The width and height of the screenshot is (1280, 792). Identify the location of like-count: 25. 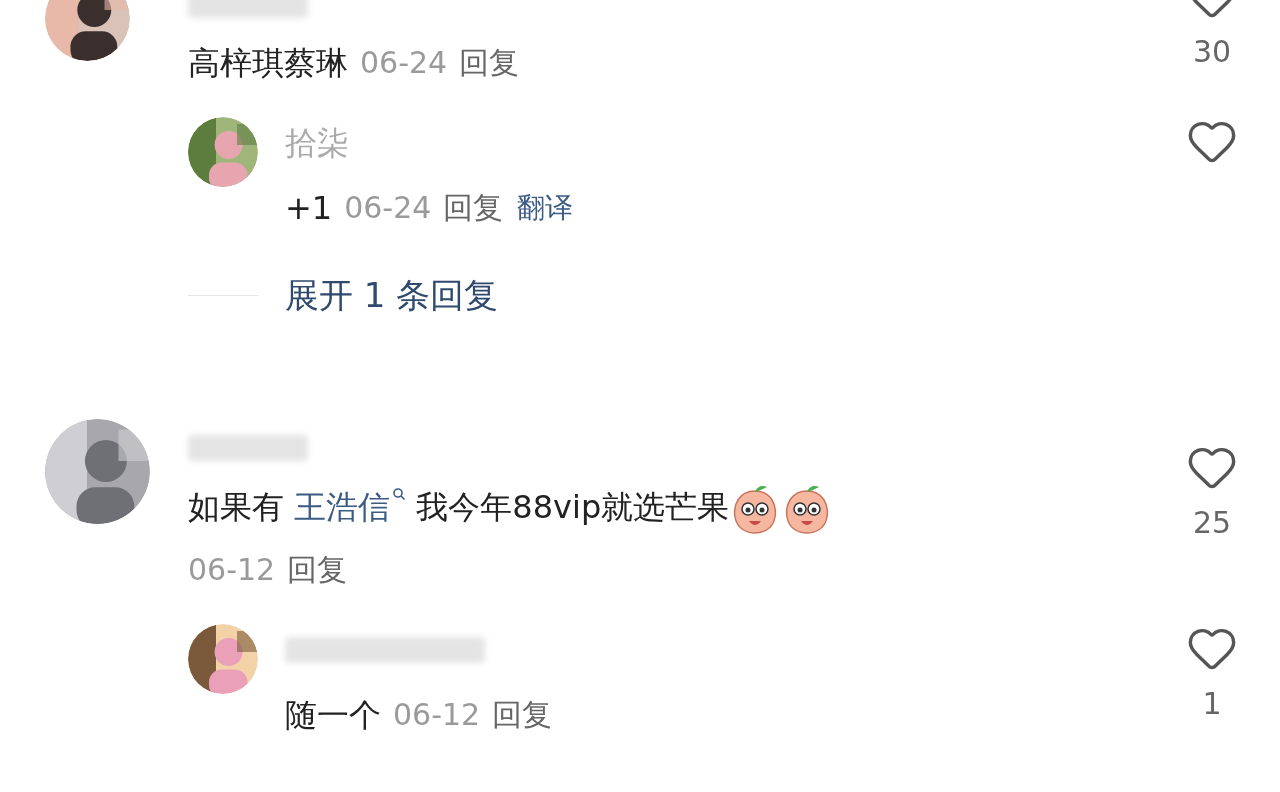
(1212, 523).